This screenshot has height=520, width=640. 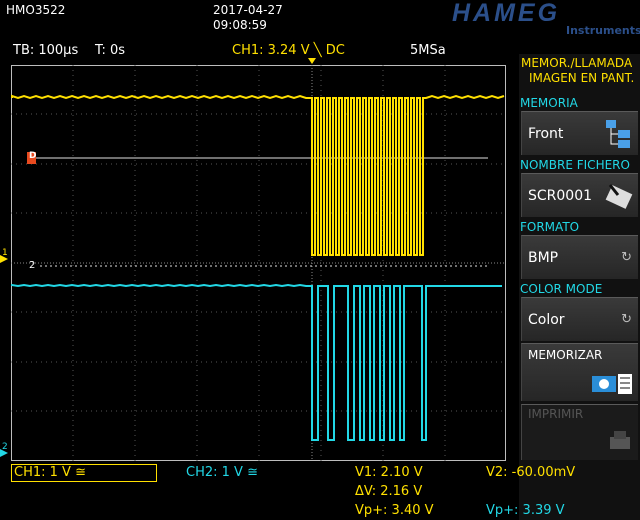 I want to click on formato-softkey: BMP ↻, so click(x=579, y=257).